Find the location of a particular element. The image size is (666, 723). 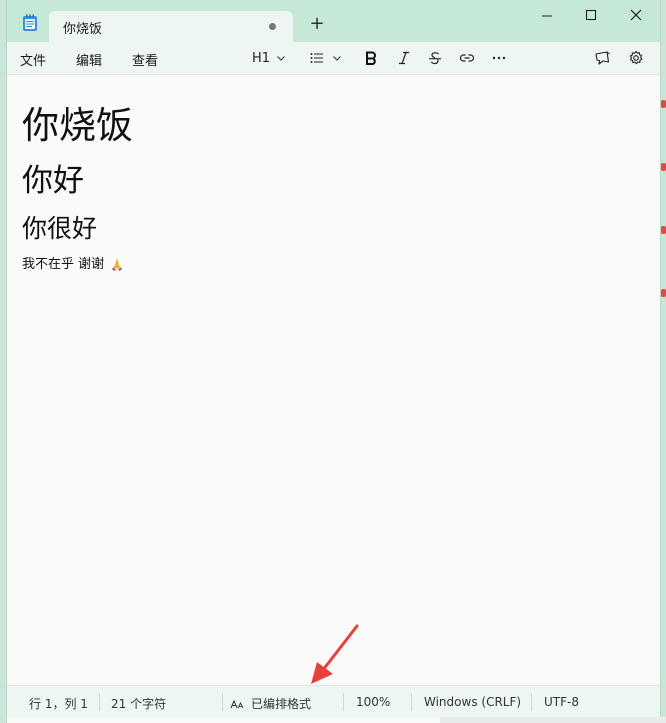

maximize-icon is located at coordinates (591, 16).